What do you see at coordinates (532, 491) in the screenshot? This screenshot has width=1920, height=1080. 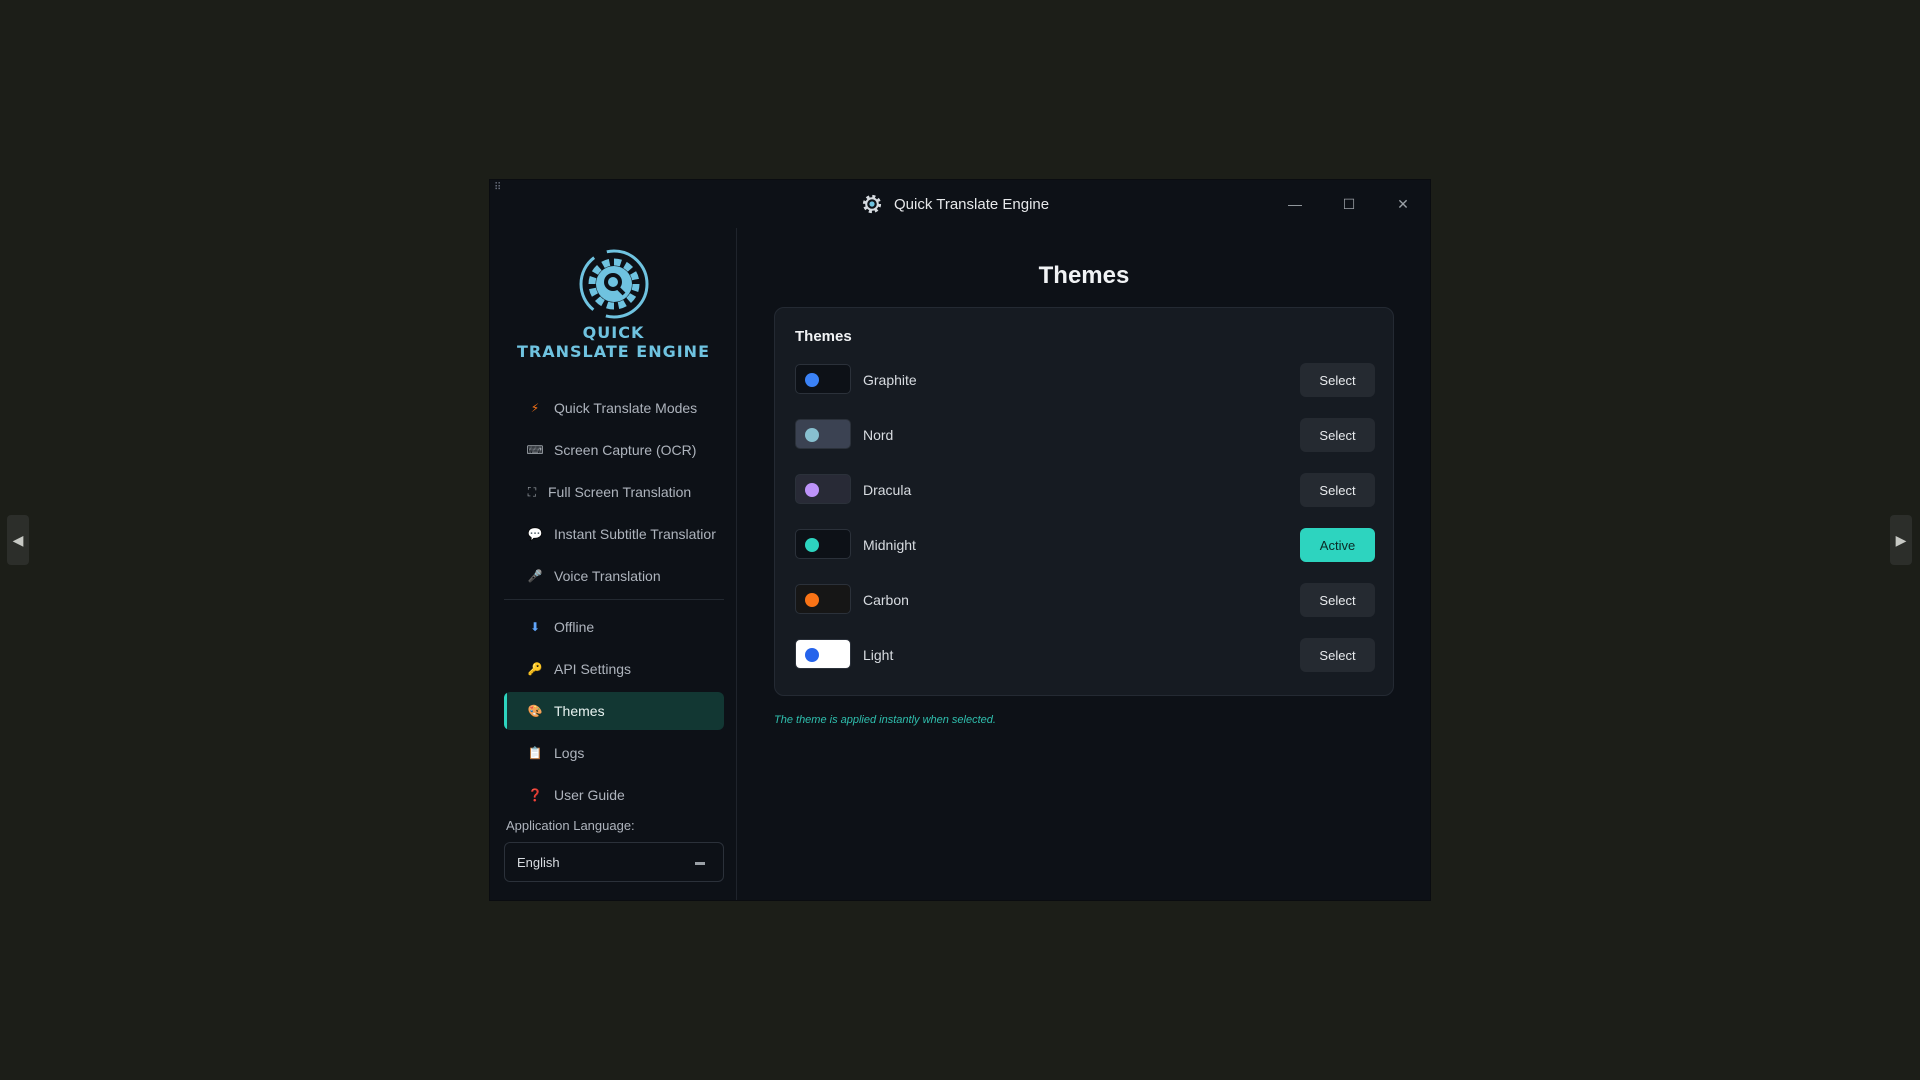 I see `fullscreen-icon: ⛶` at bounding box center [532, 491].